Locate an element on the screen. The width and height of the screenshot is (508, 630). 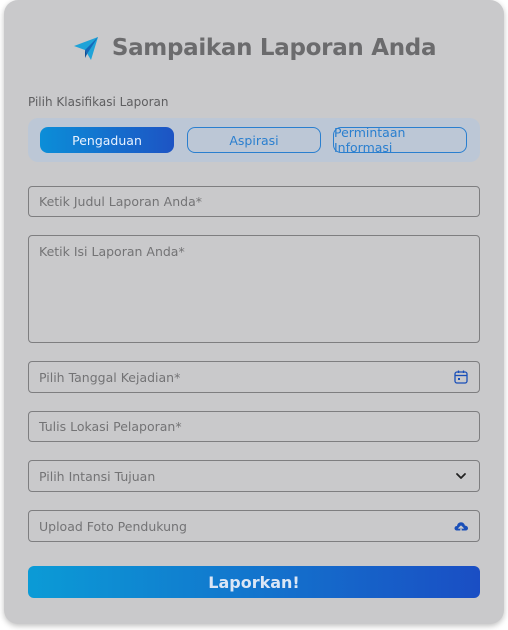
report-title-placeholder: Ketik Judul Laporan Anda* is located at coordinates (120, 201).